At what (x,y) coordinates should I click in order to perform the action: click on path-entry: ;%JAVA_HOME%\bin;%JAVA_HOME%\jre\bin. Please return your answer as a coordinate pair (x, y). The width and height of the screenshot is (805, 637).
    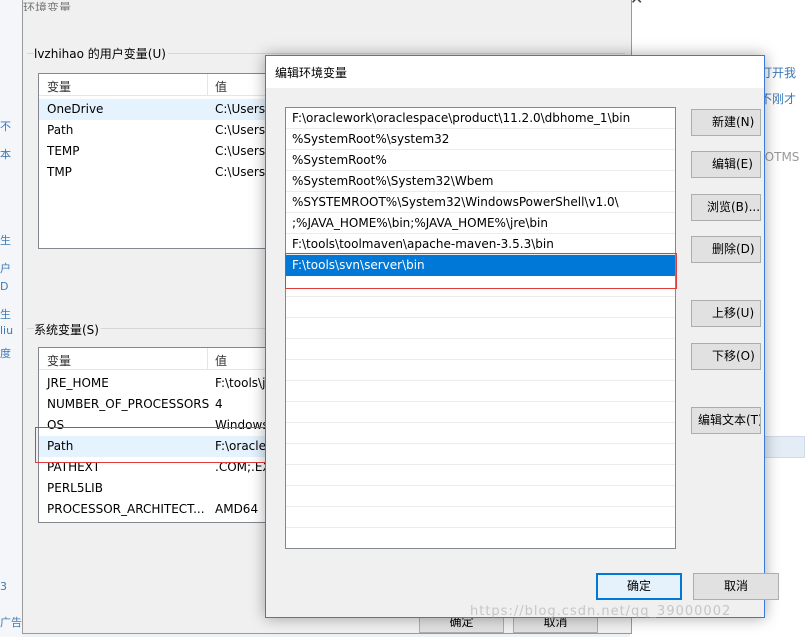
    Looking at the image, I should click on (480, 223).